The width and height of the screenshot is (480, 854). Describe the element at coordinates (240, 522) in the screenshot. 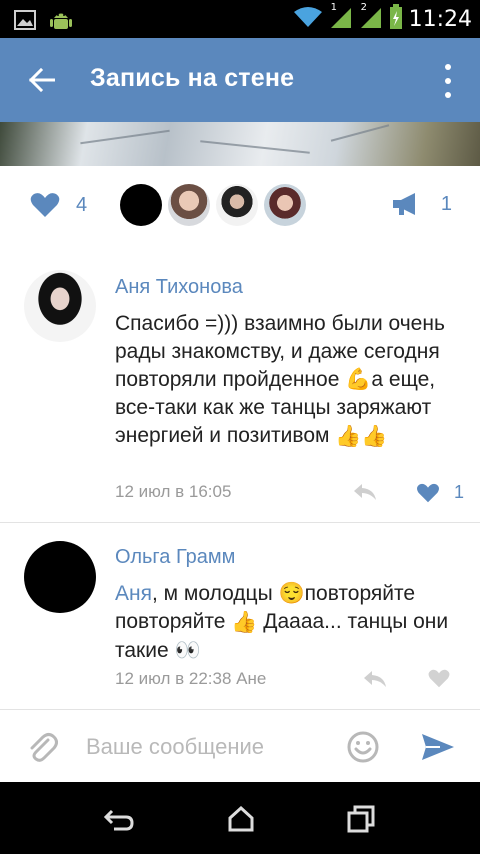

I see `divider` at that location.